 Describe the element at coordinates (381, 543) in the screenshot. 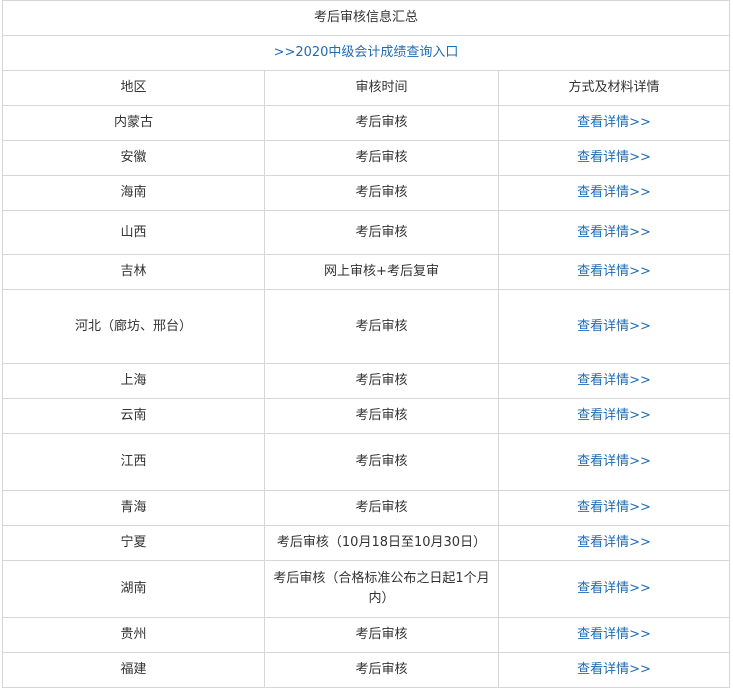

I see `review-time-cell: 考后审核（10月18日至10月30日）` at that location.